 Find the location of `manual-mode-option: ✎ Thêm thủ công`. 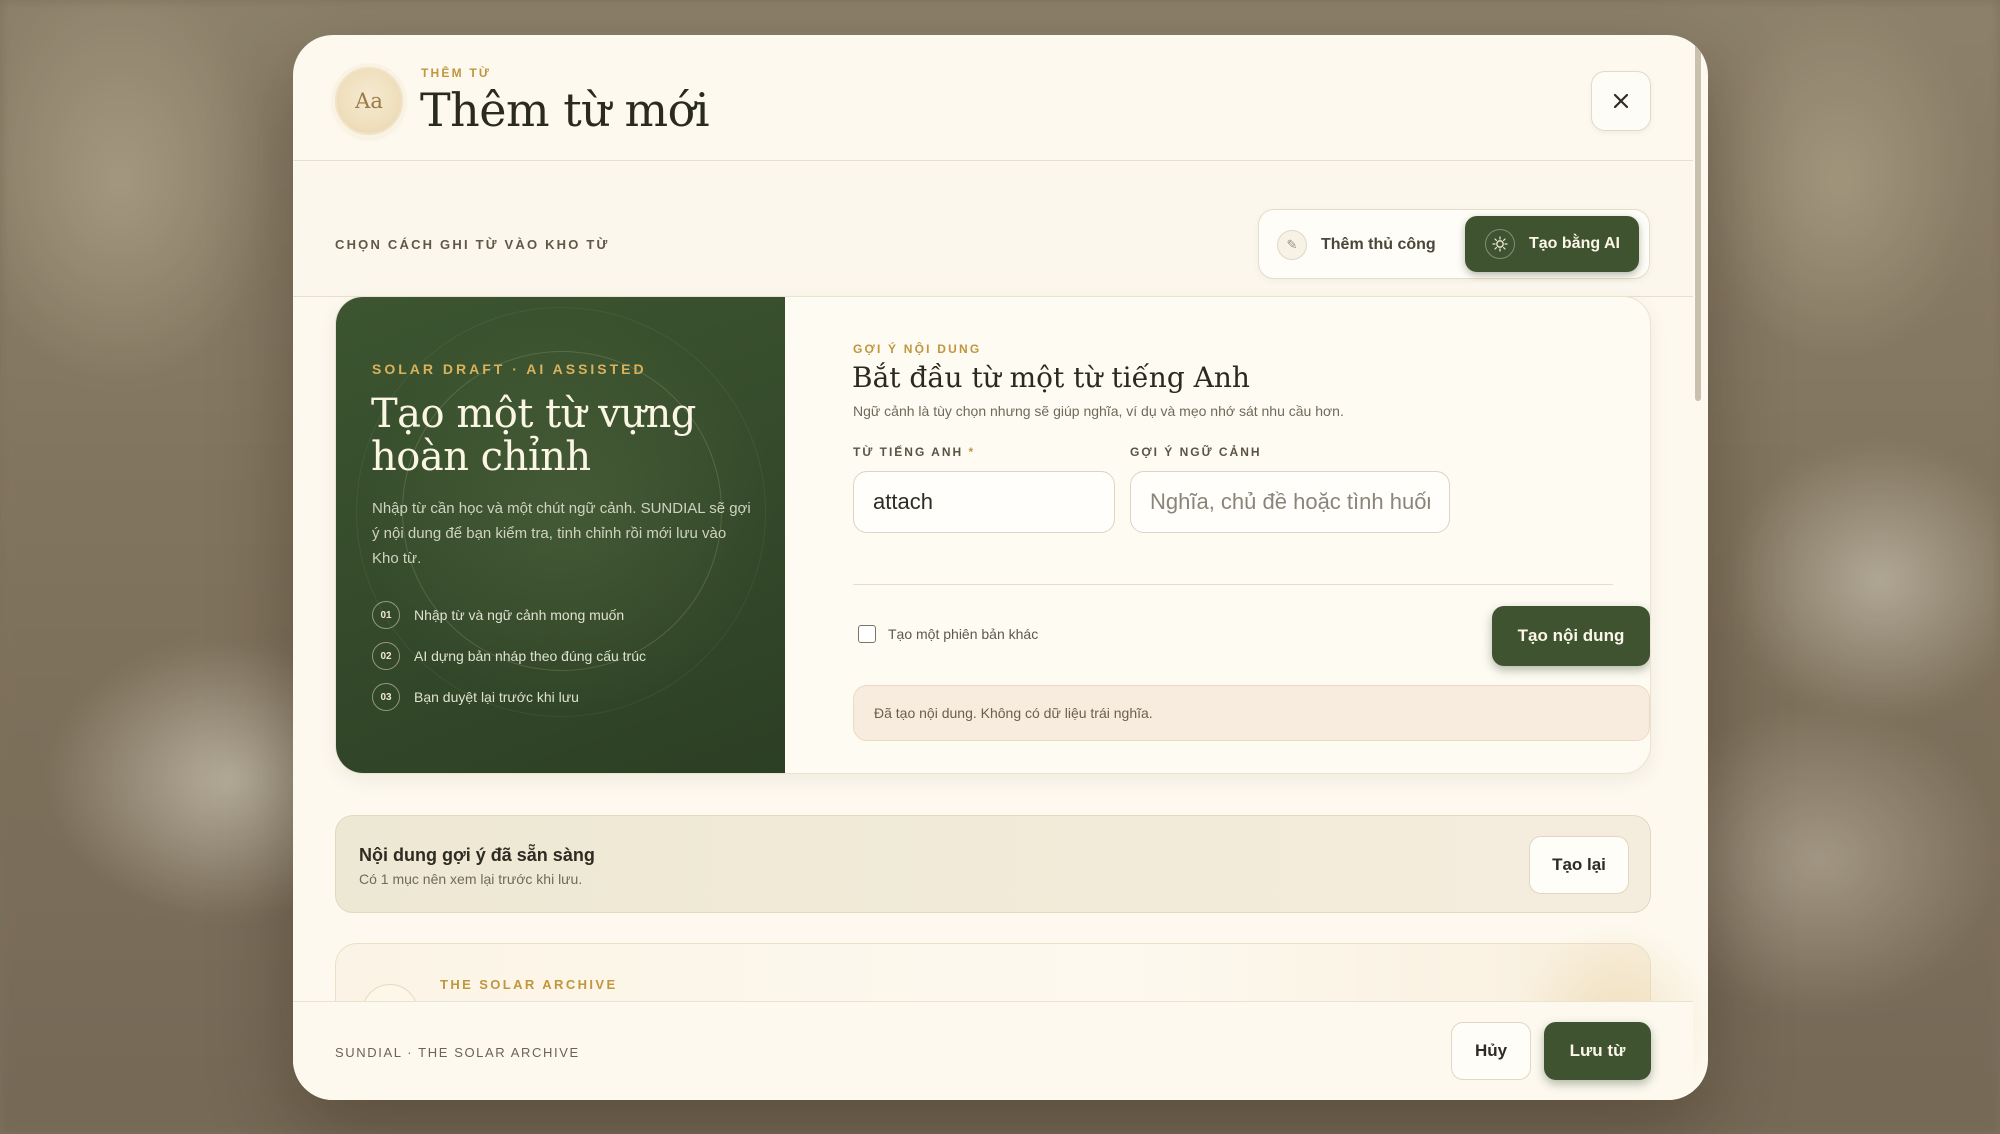

manual-mode-option: ✎ Thêm thủ công is located at coordinates (1356, 245).